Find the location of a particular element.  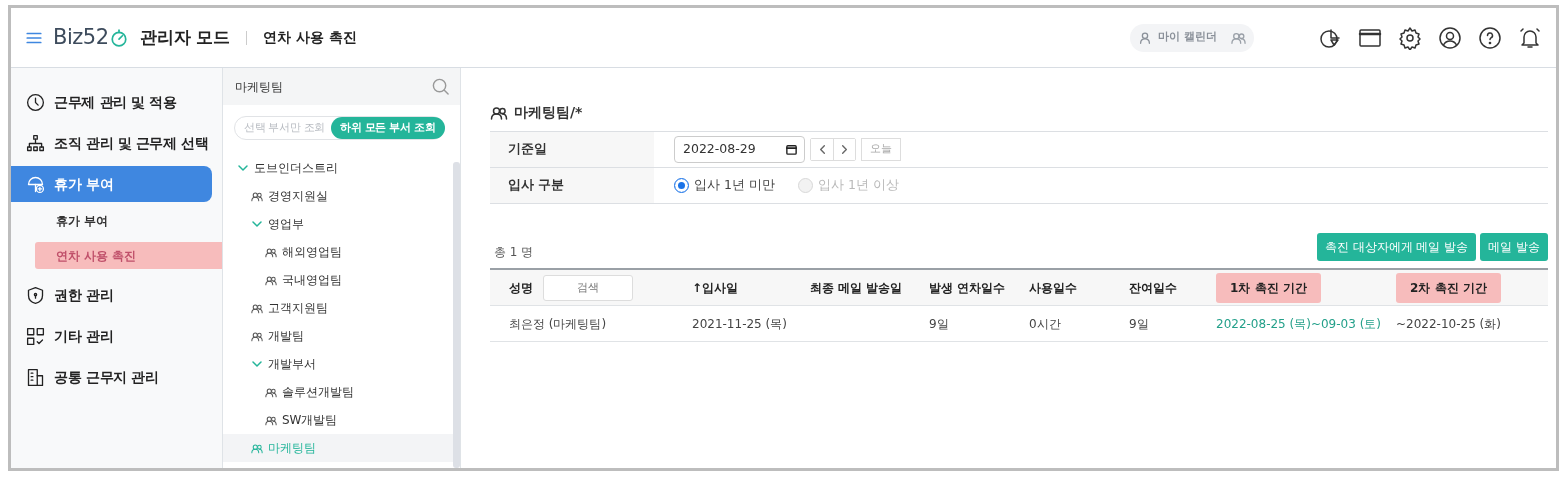

help-icon is located at coordinates (1490, 37).